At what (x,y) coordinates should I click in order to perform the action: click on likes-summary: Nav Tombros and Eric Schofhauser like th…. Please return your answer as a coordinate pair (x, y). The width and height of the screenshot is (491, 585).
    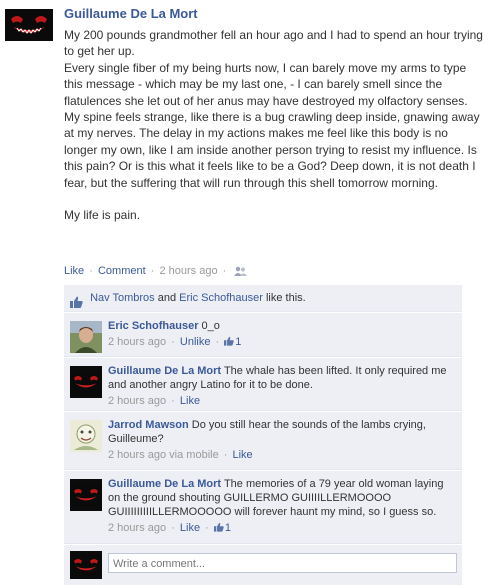
    Looking at the image, I should click on (263, 298).